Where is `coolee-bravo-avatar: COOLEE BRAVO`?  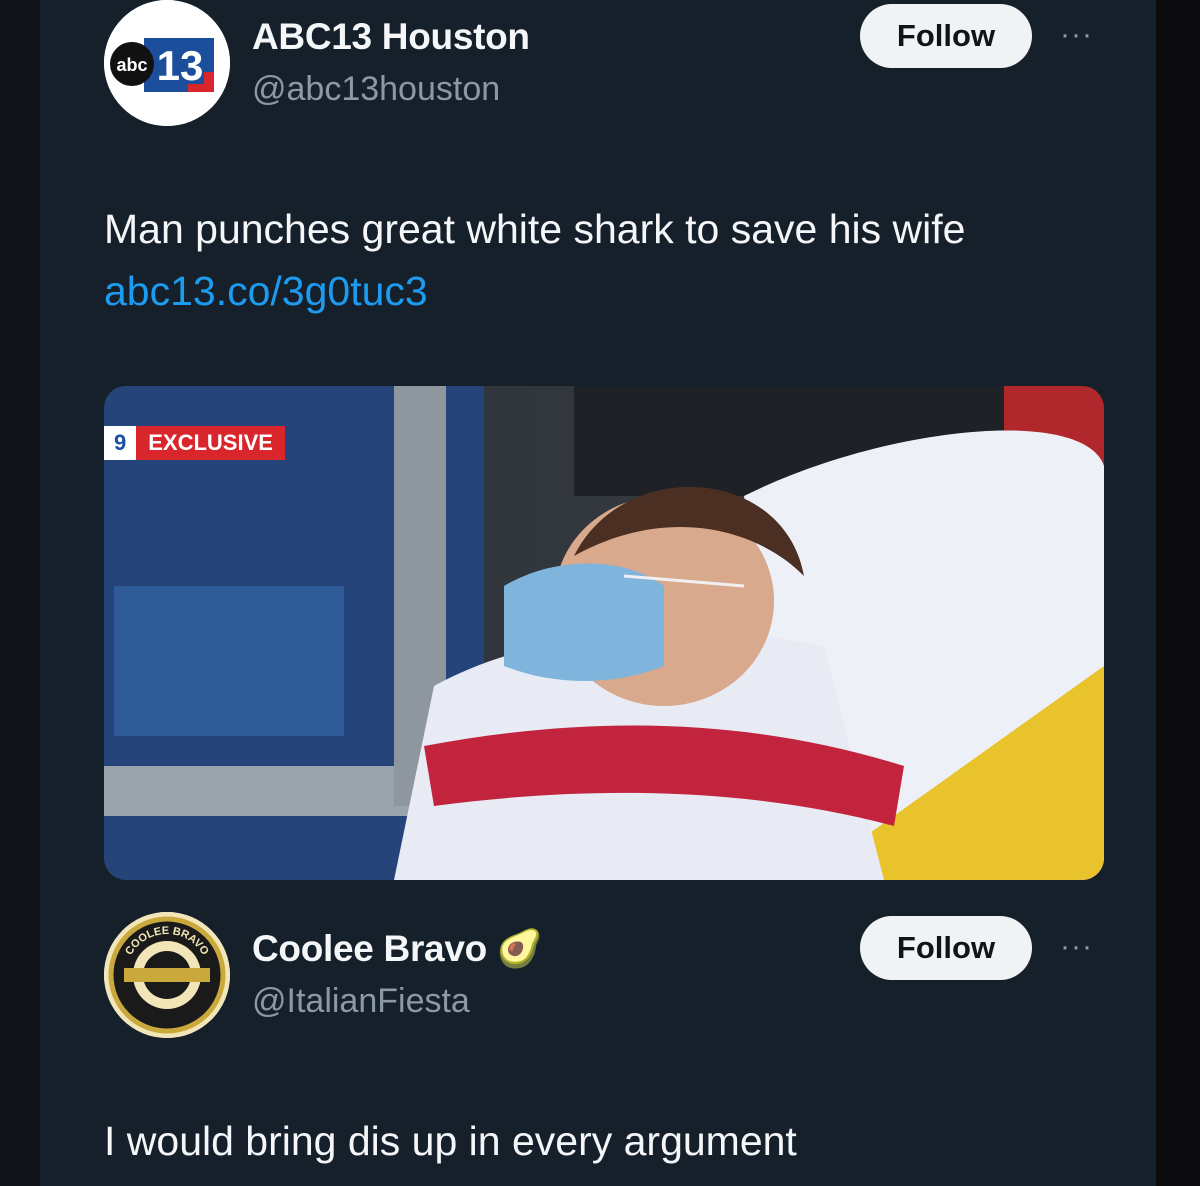
coolee-bravo-avatar: COOLEE BRAVO is located at coordinates (167, 975).